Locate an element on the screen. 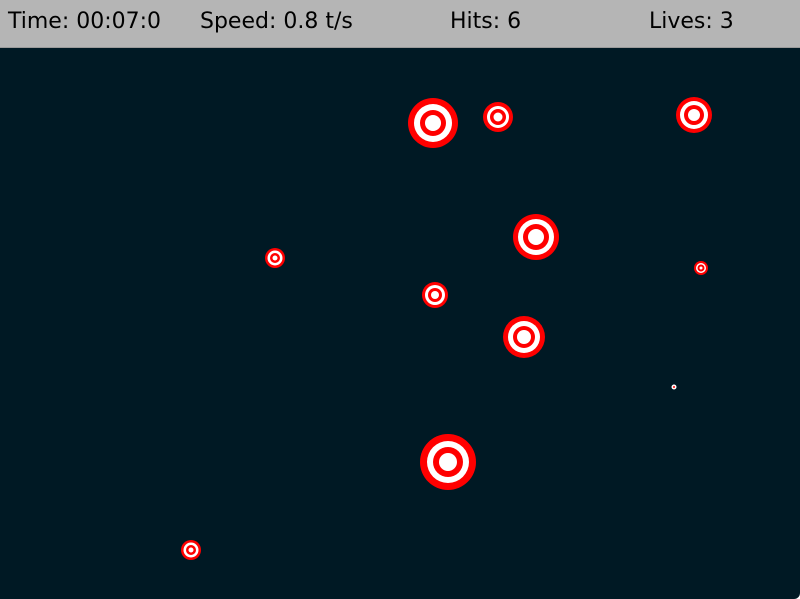 The image size is (800, 599). hits-counter: Hits: 6 is located at coordinates (486, 21).